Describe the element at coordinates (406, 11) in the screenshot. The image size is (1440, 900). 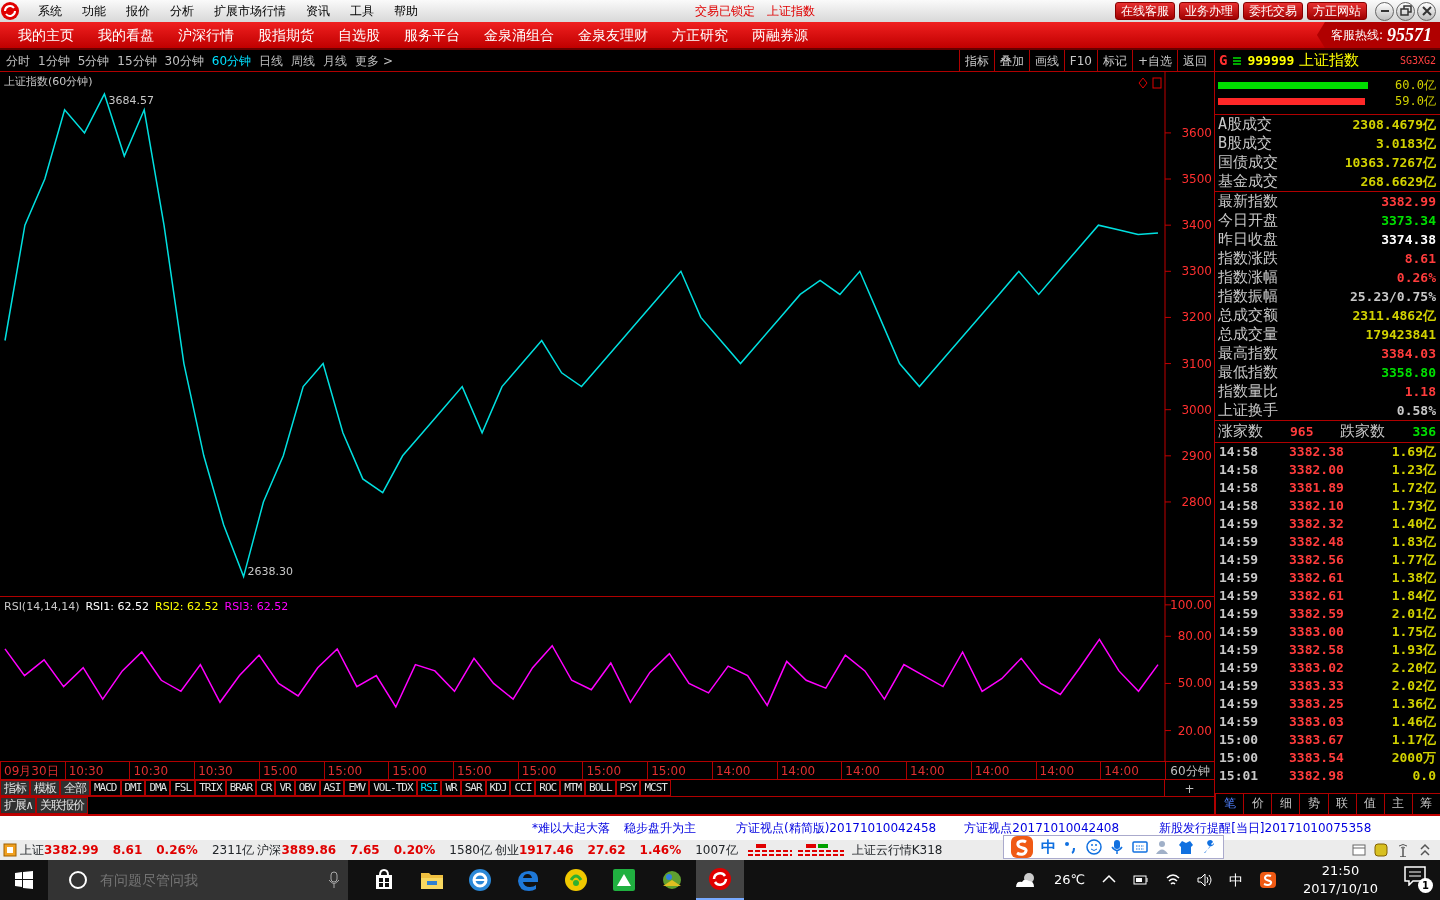
I see `menu-item: 帮助` at that location.